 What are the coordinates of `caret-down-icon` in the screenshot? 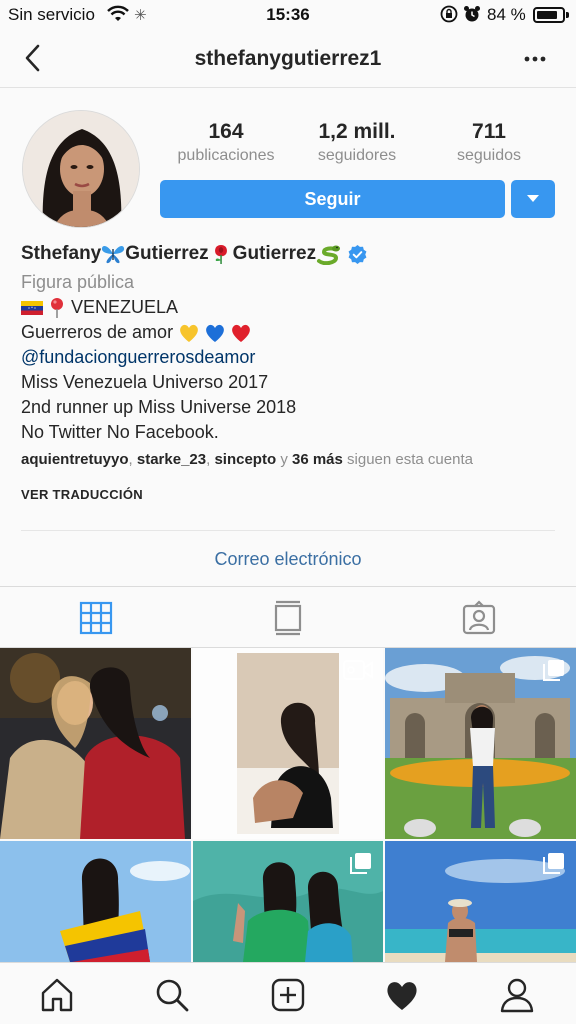 It's located at (533, 198).